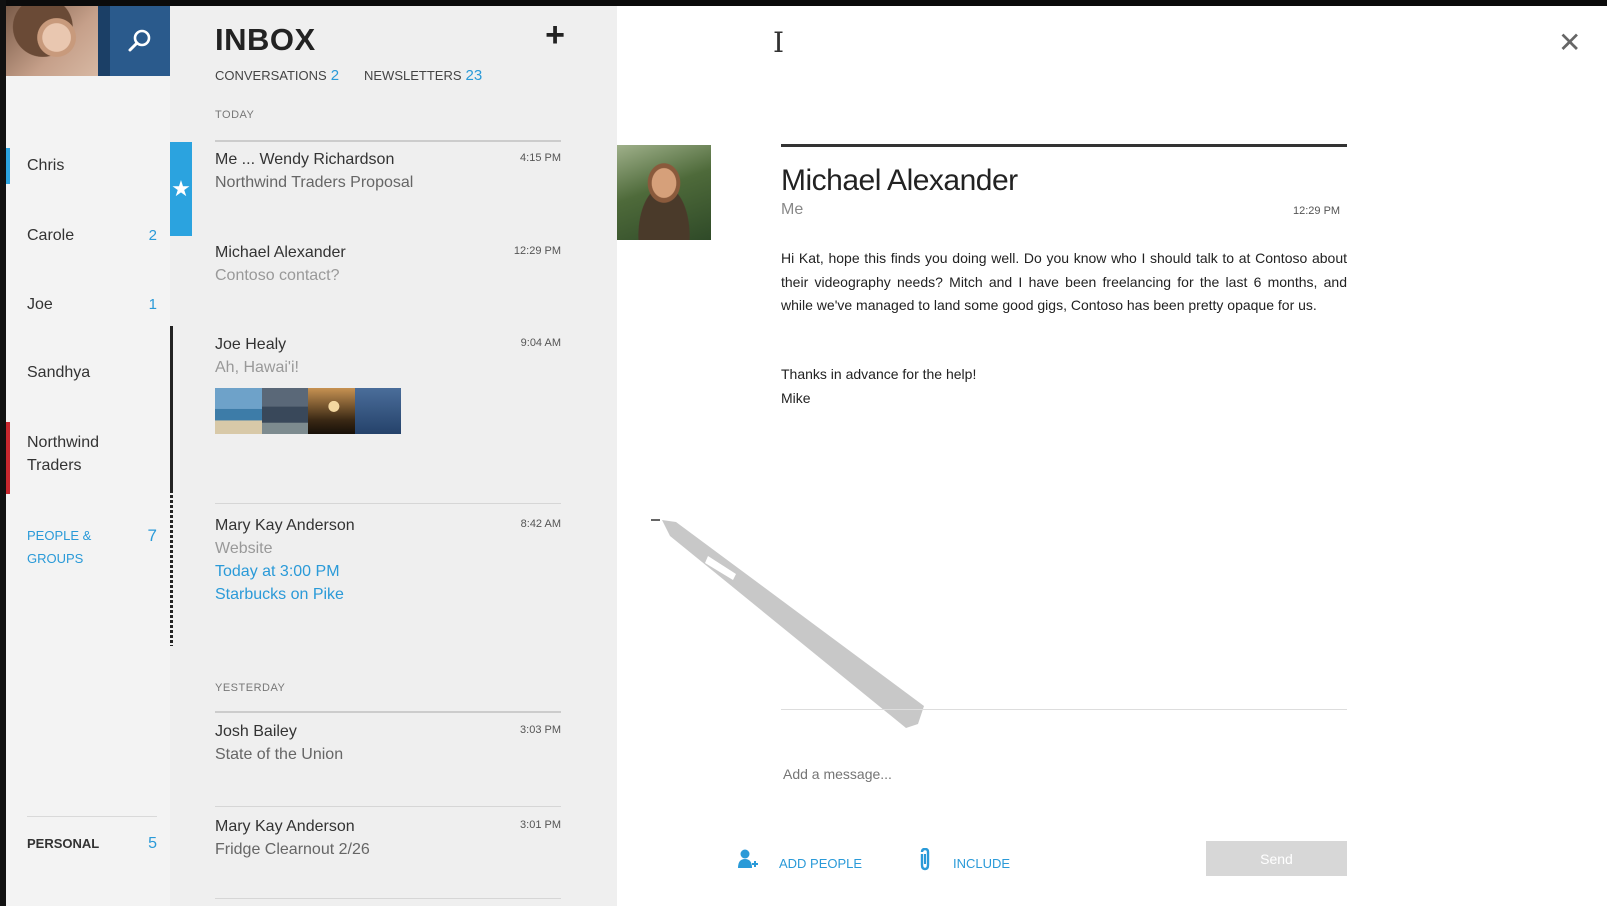 The width and height of the screenshot is (1607, 906). What do you see at coordinates (92, 304) in the screenshot?
I see `sidebar-item-joe: Joe 1` at bounding box center [92, 304].